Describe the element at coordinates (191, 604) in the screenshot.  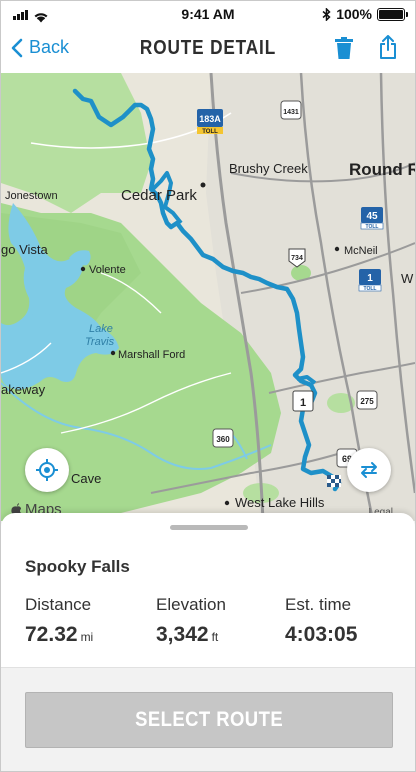
I see `stat-label: Elevation` at that location.